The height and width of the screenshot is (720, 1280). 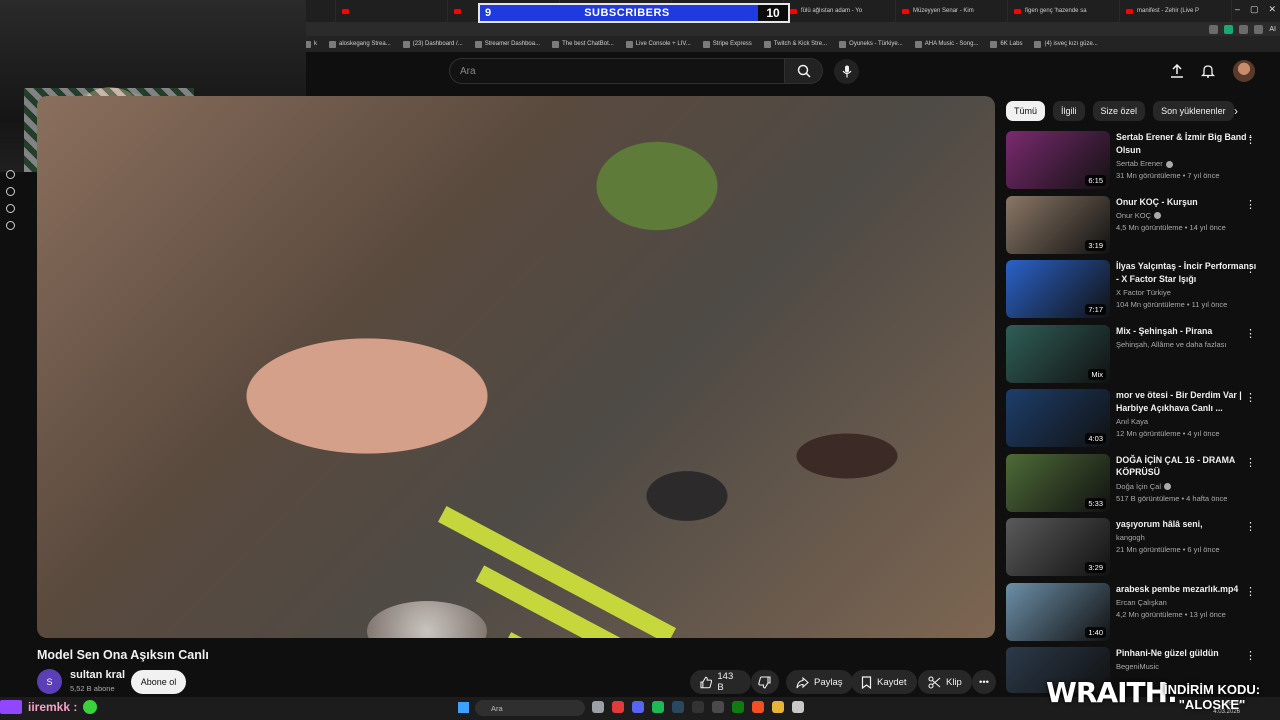 What do you see at coordinates (1064, 11) in the screenshot?
I see `browser-tab: figen genç 'hazende sa` at bounding box center [1064, 11].